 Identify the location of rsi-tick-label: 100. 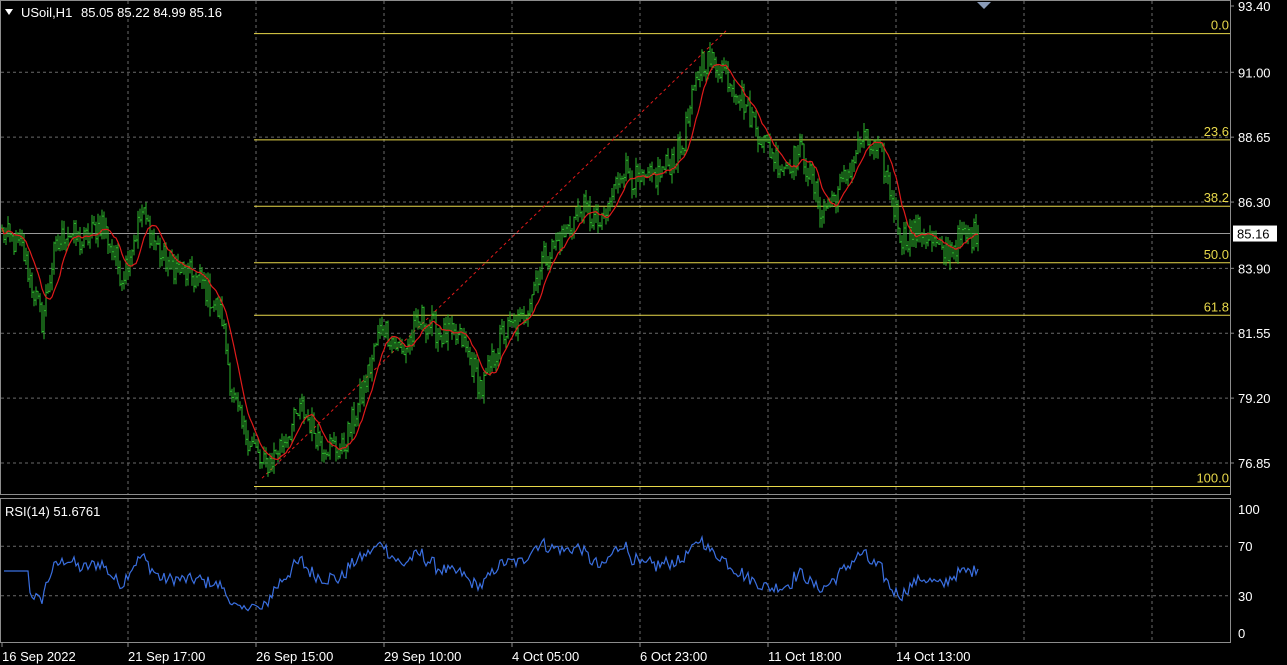
(1249, 509).